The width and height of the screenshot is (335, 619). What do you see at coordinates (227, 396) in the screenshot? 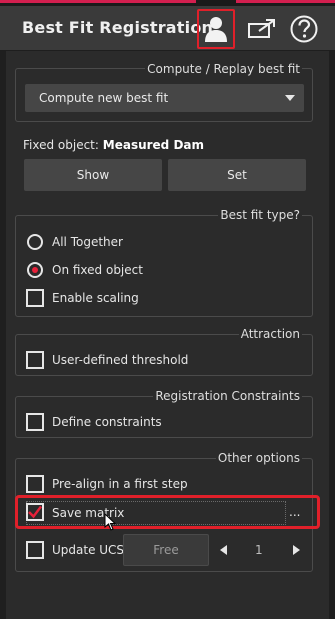
I see `registration-constraints-label: Registration Constraints` at bounding box center [227, 396].